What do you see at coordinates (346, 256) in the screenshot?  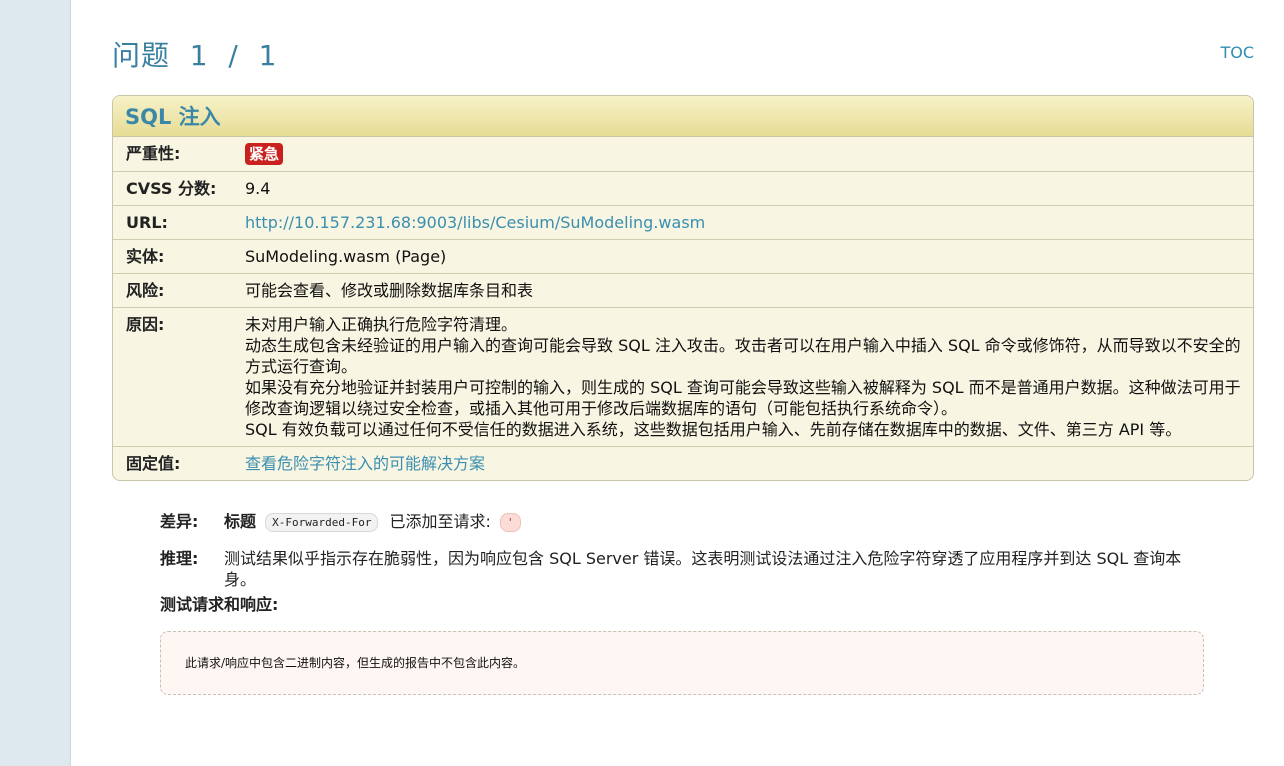 I see `entity-value: SuModeling.wasm (Page)` at bounding box center [346, 256].